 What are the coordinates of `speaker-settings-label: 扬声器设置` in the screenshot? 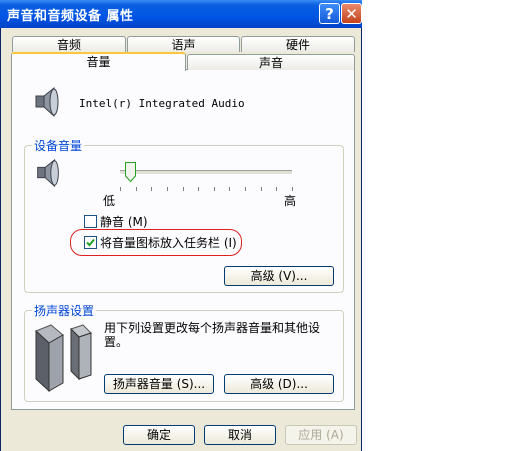 It's located at (64, 310).